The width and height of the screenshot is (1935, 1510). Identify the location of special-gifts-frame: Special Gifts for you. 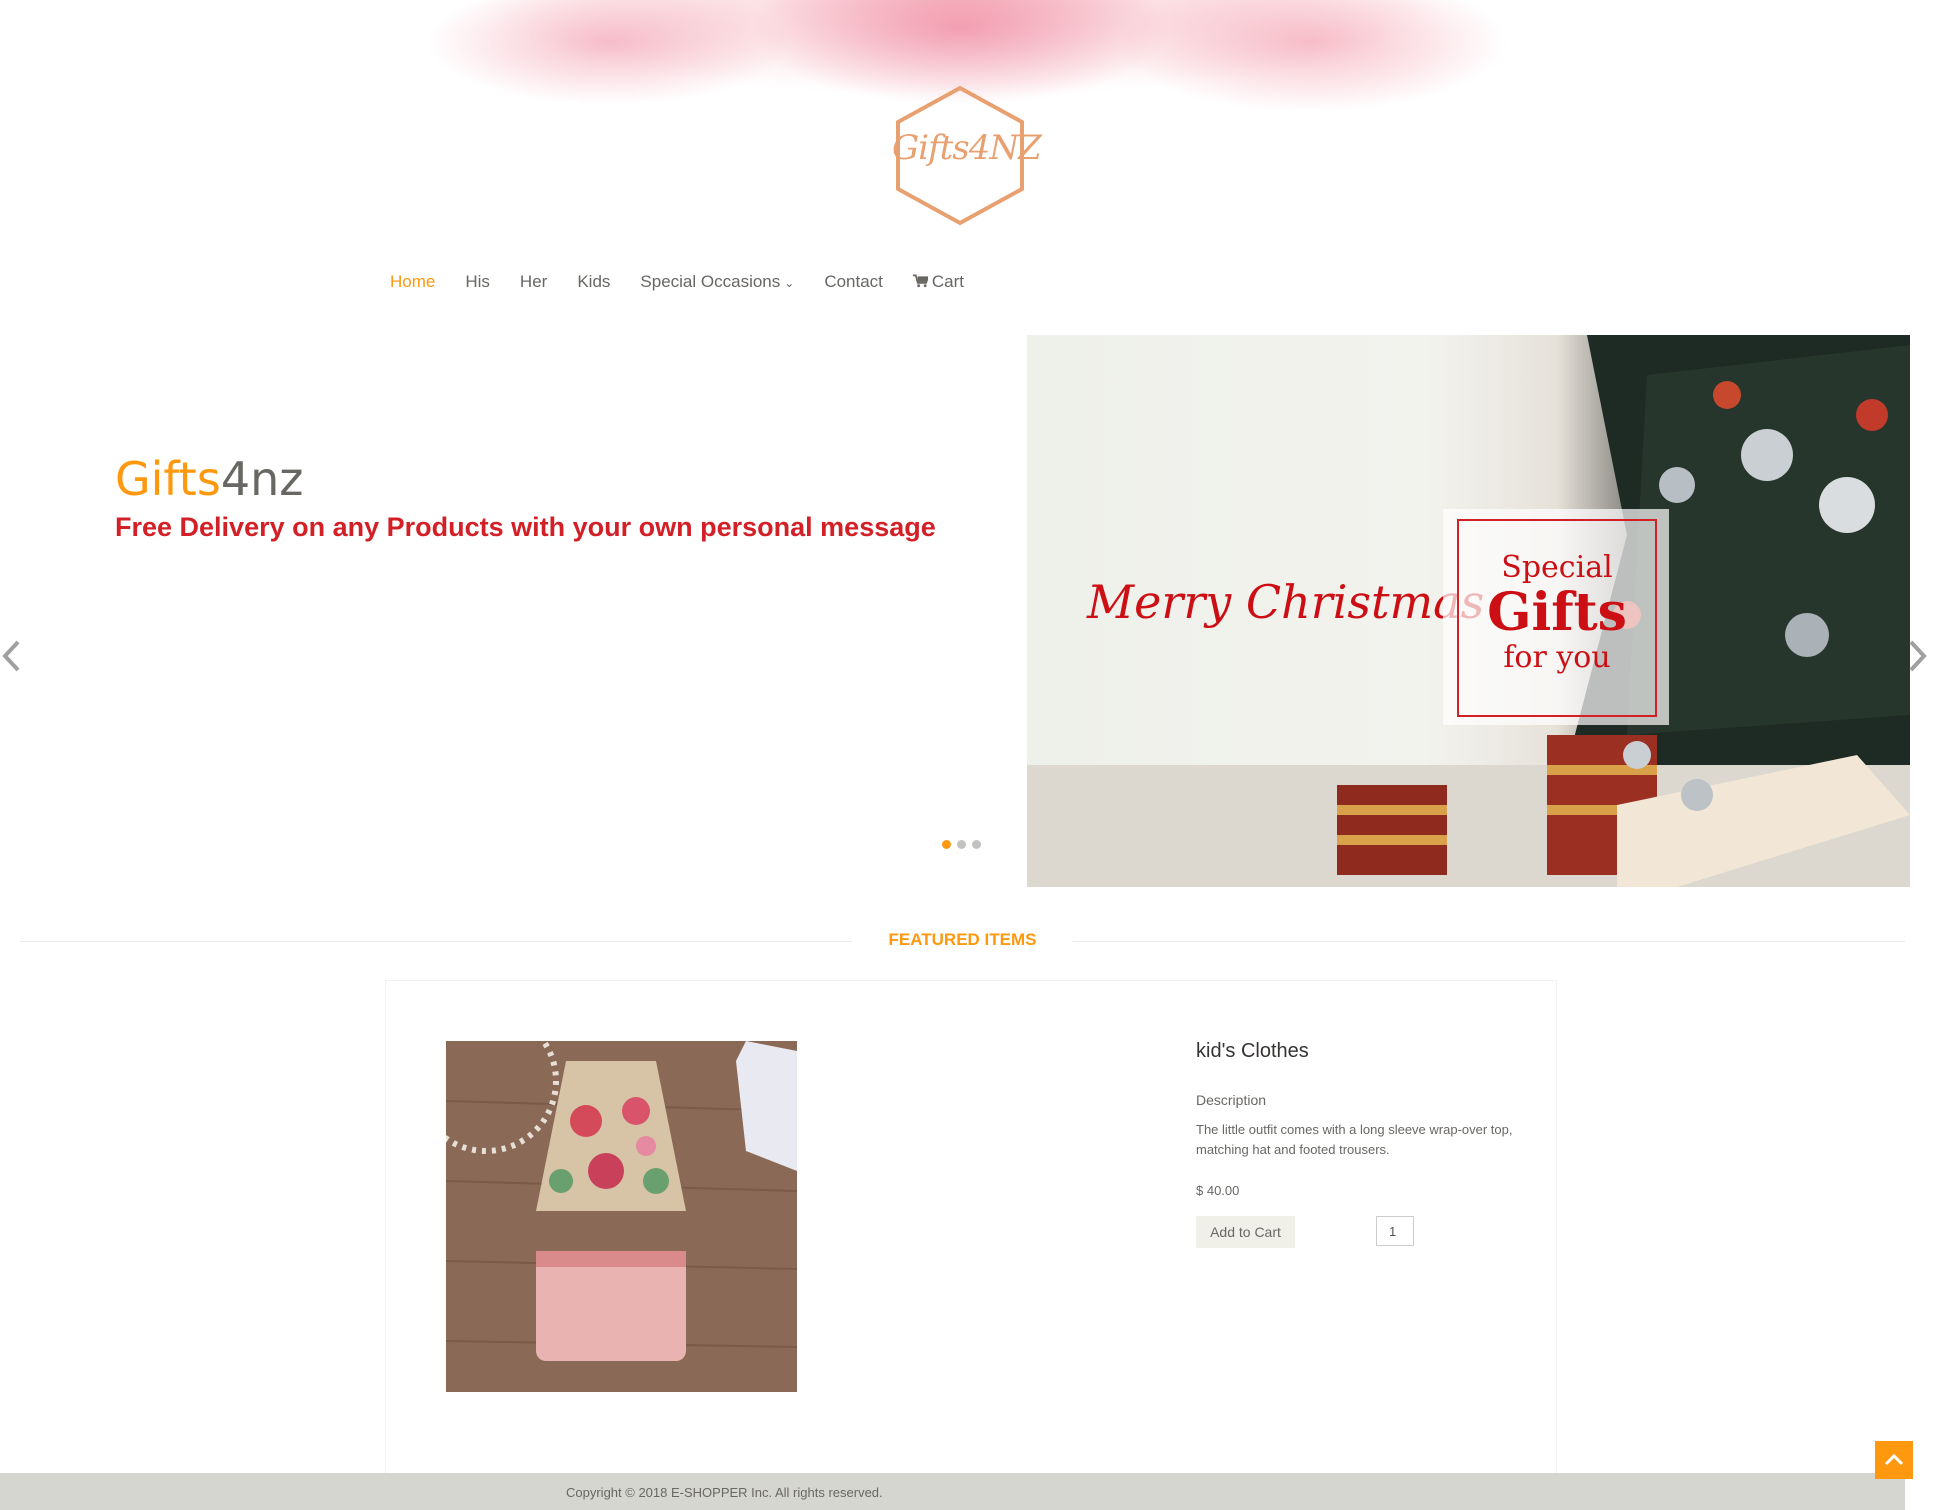
(1557, 618).